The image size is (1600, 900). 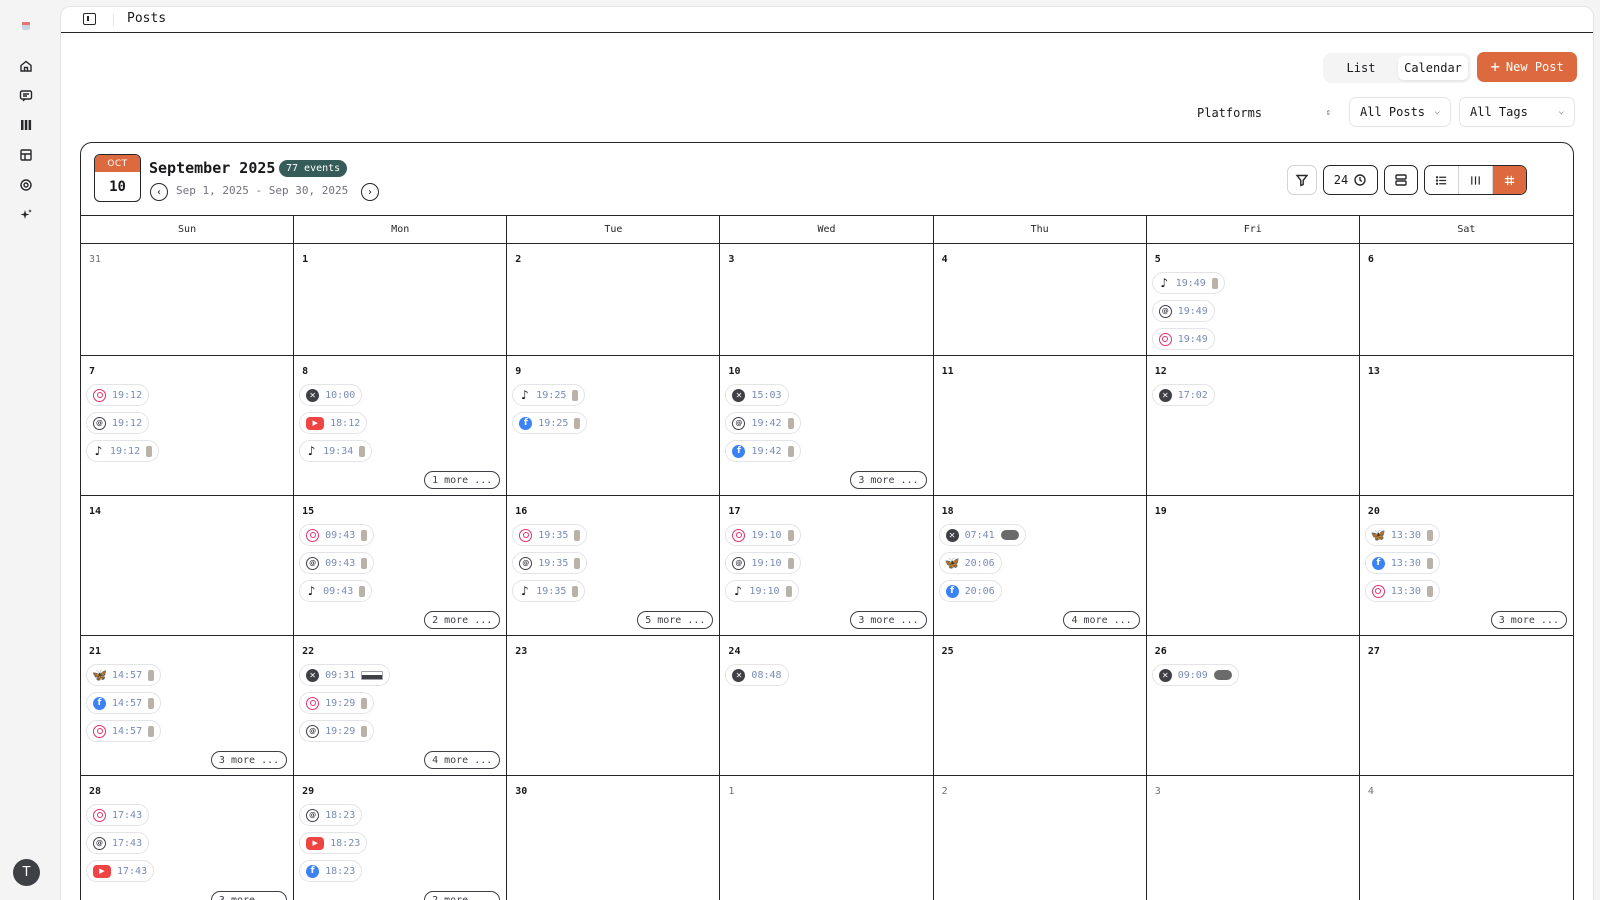 What do you see at coordinates (336, 451) in the screenshot?
I see `post-chip: ♪ 19:34` at bounding box center [336, 451].